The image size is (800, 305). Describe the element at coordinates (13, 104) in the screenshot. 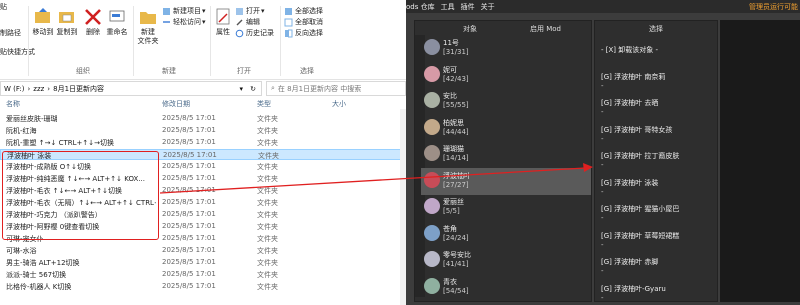

I see `column-name: 名称` at that location.